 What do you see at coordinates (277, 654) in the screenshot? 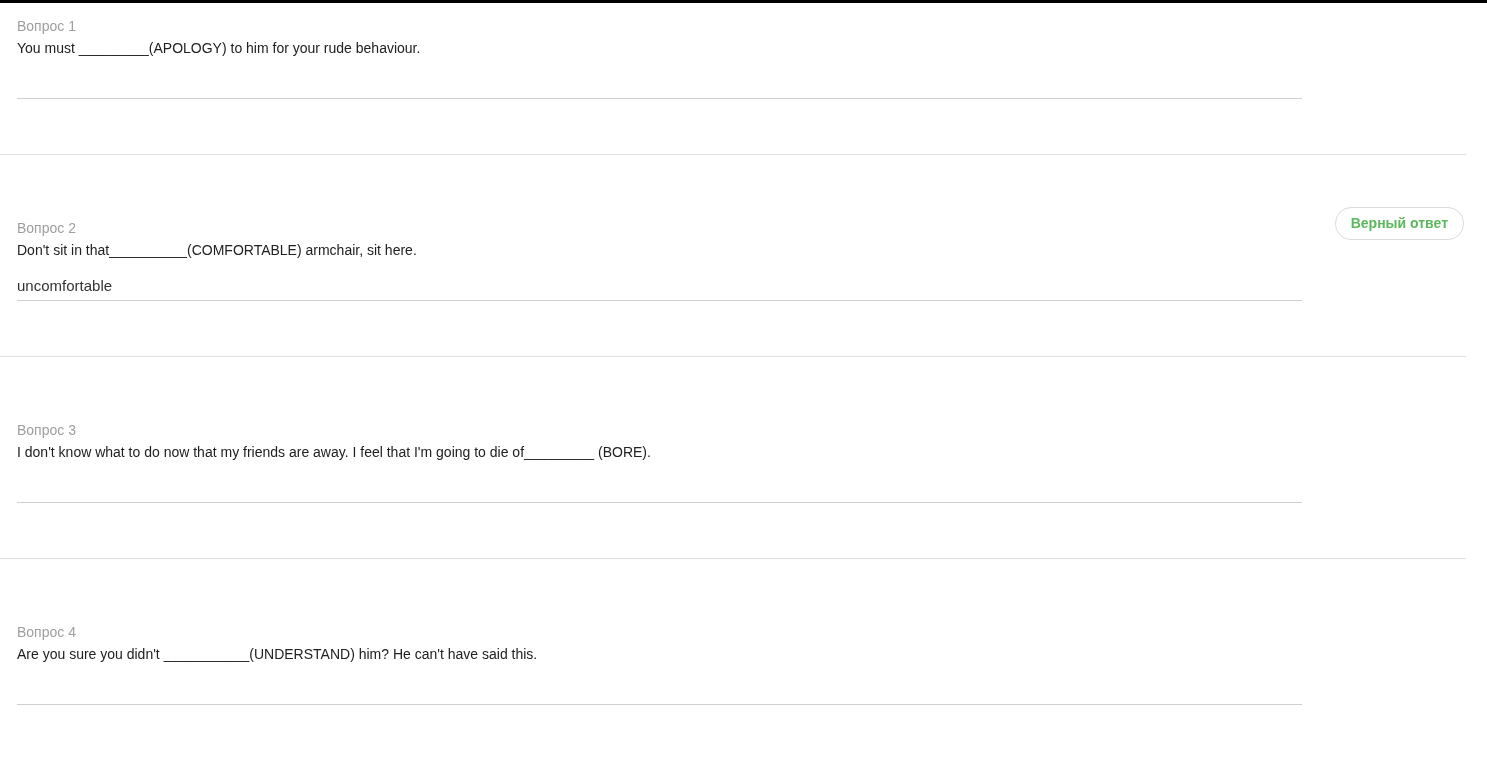
I see `question-text: Are you sure you didn't ___________(UNDERSTAND) him? He can't have said this.` at bounding box center [277, 654].